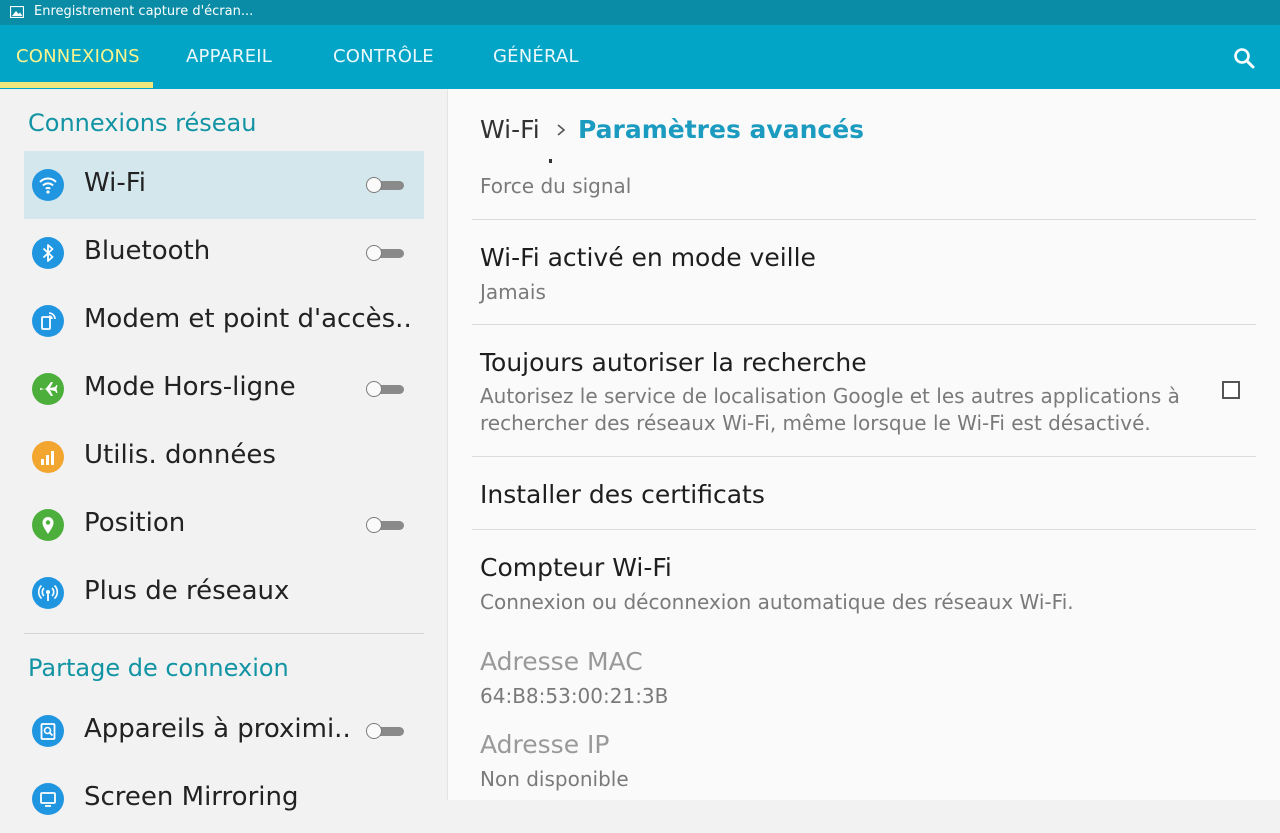 Image resolution: width=1280 pixels, height=833 pixels. What do you see at coordinates (574, 696) in the screenshot?
I see `mac-address-value: 64:B8:53:00:21:3B` at bounding box center [574, 696].